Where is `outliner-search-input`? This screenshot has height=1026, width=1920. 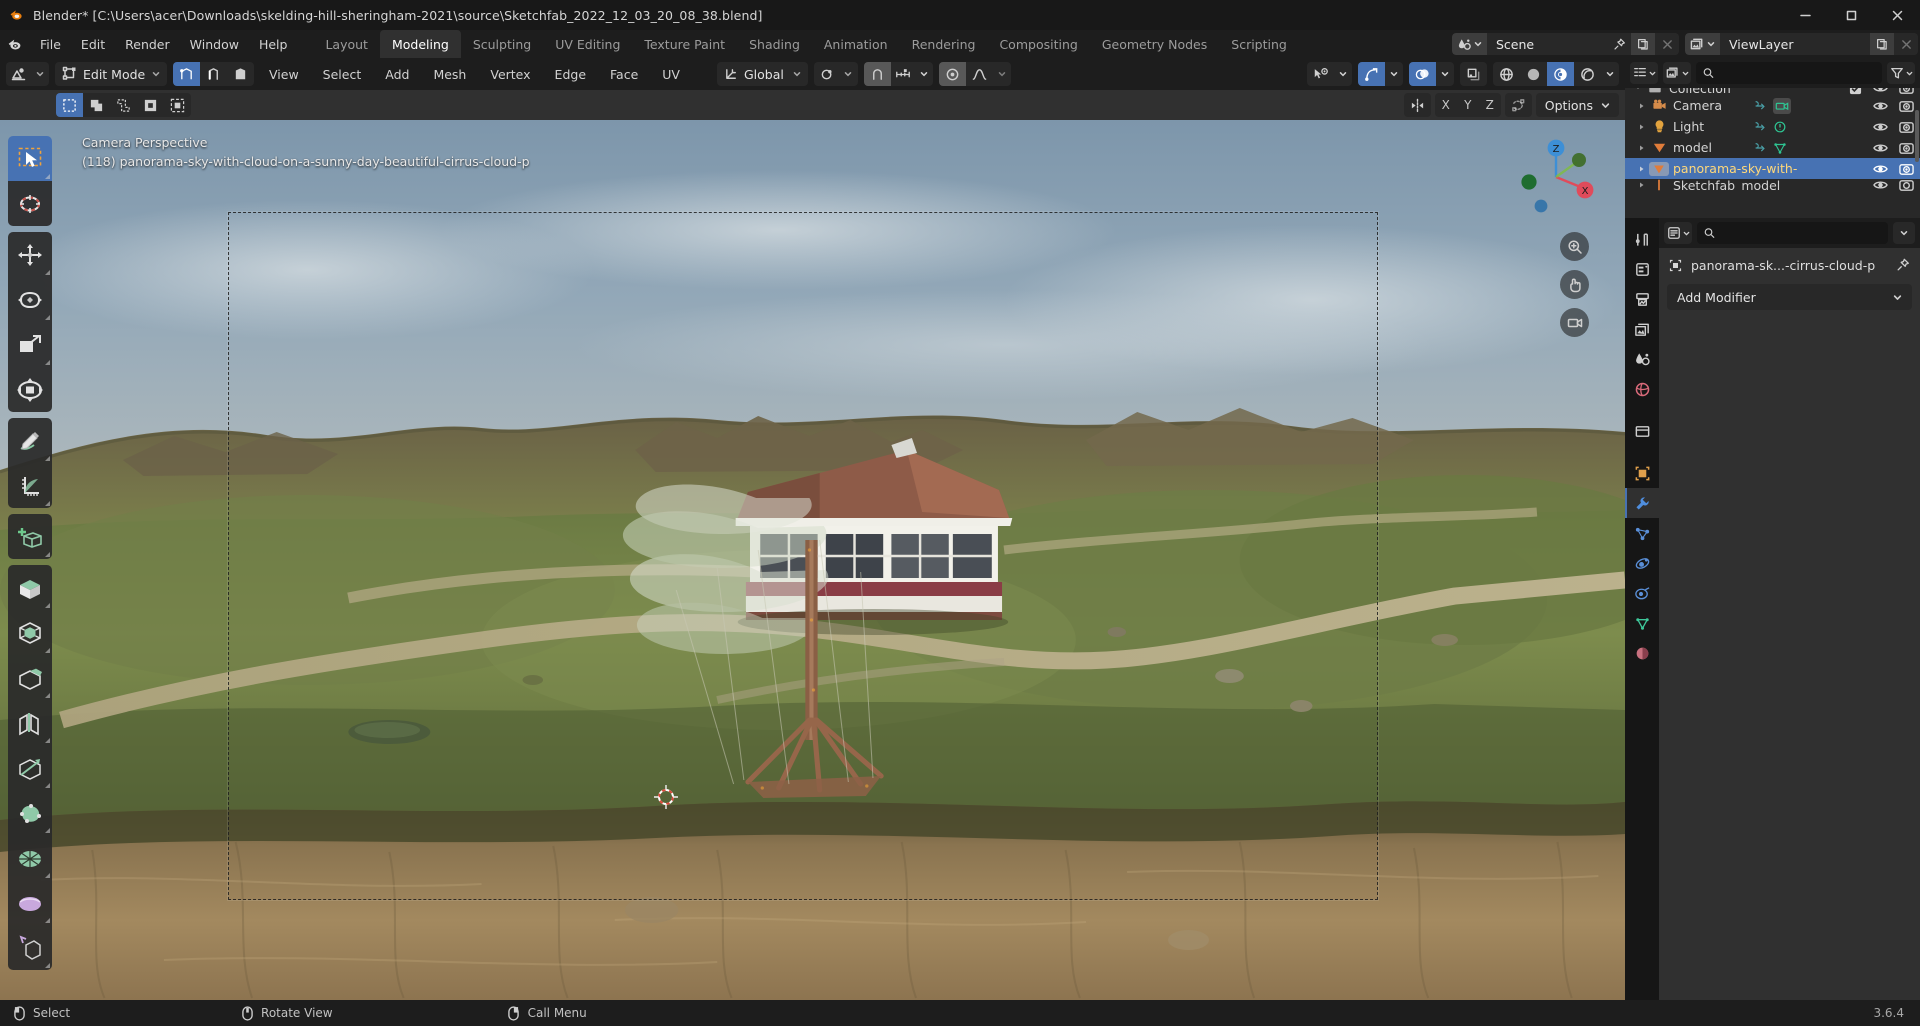 outliner-search-input is located at coordinates (1796, 73).